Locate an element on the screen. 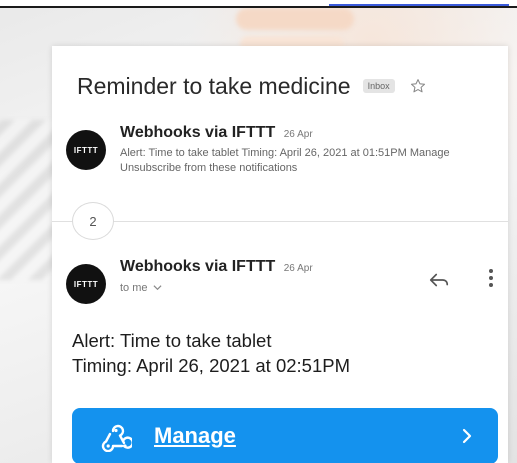 The height and width of the screenshot is (463, 517). collapsed-count-button: 2 is located at coordinates (93, 221).